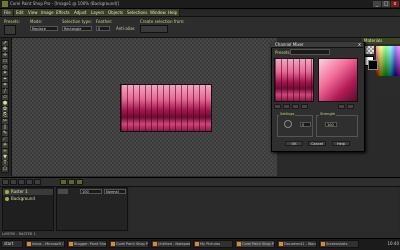 This screenshot has width=400, height=250. Describe the element at coordinates (37, 182) in the screenshot. I see `layer-properties-button` at that location.